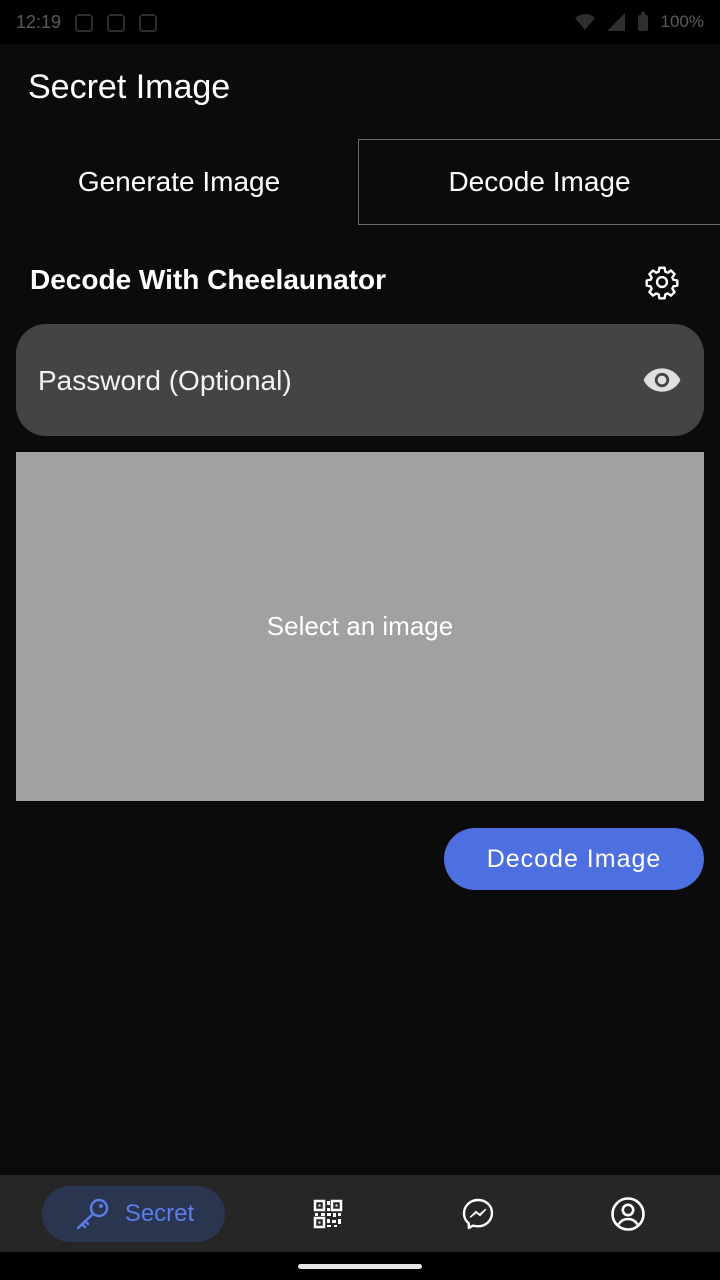 The width and height of the screenshot is (720, 1280). I want to click on password-field, so click(360, 380).